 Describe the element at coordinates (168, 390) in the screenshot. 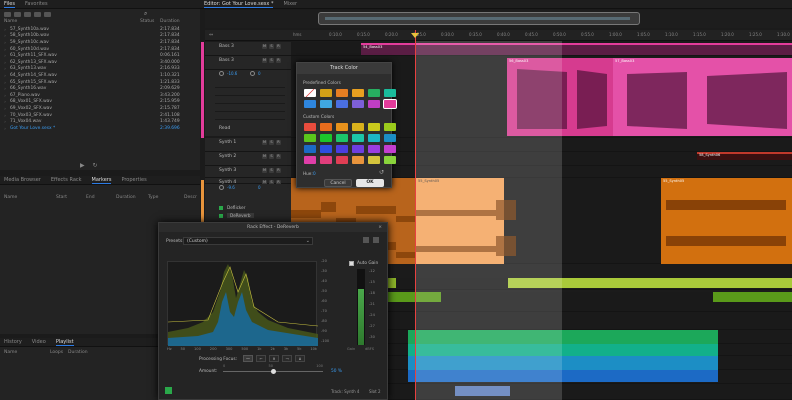

I see `power-button` at that location.